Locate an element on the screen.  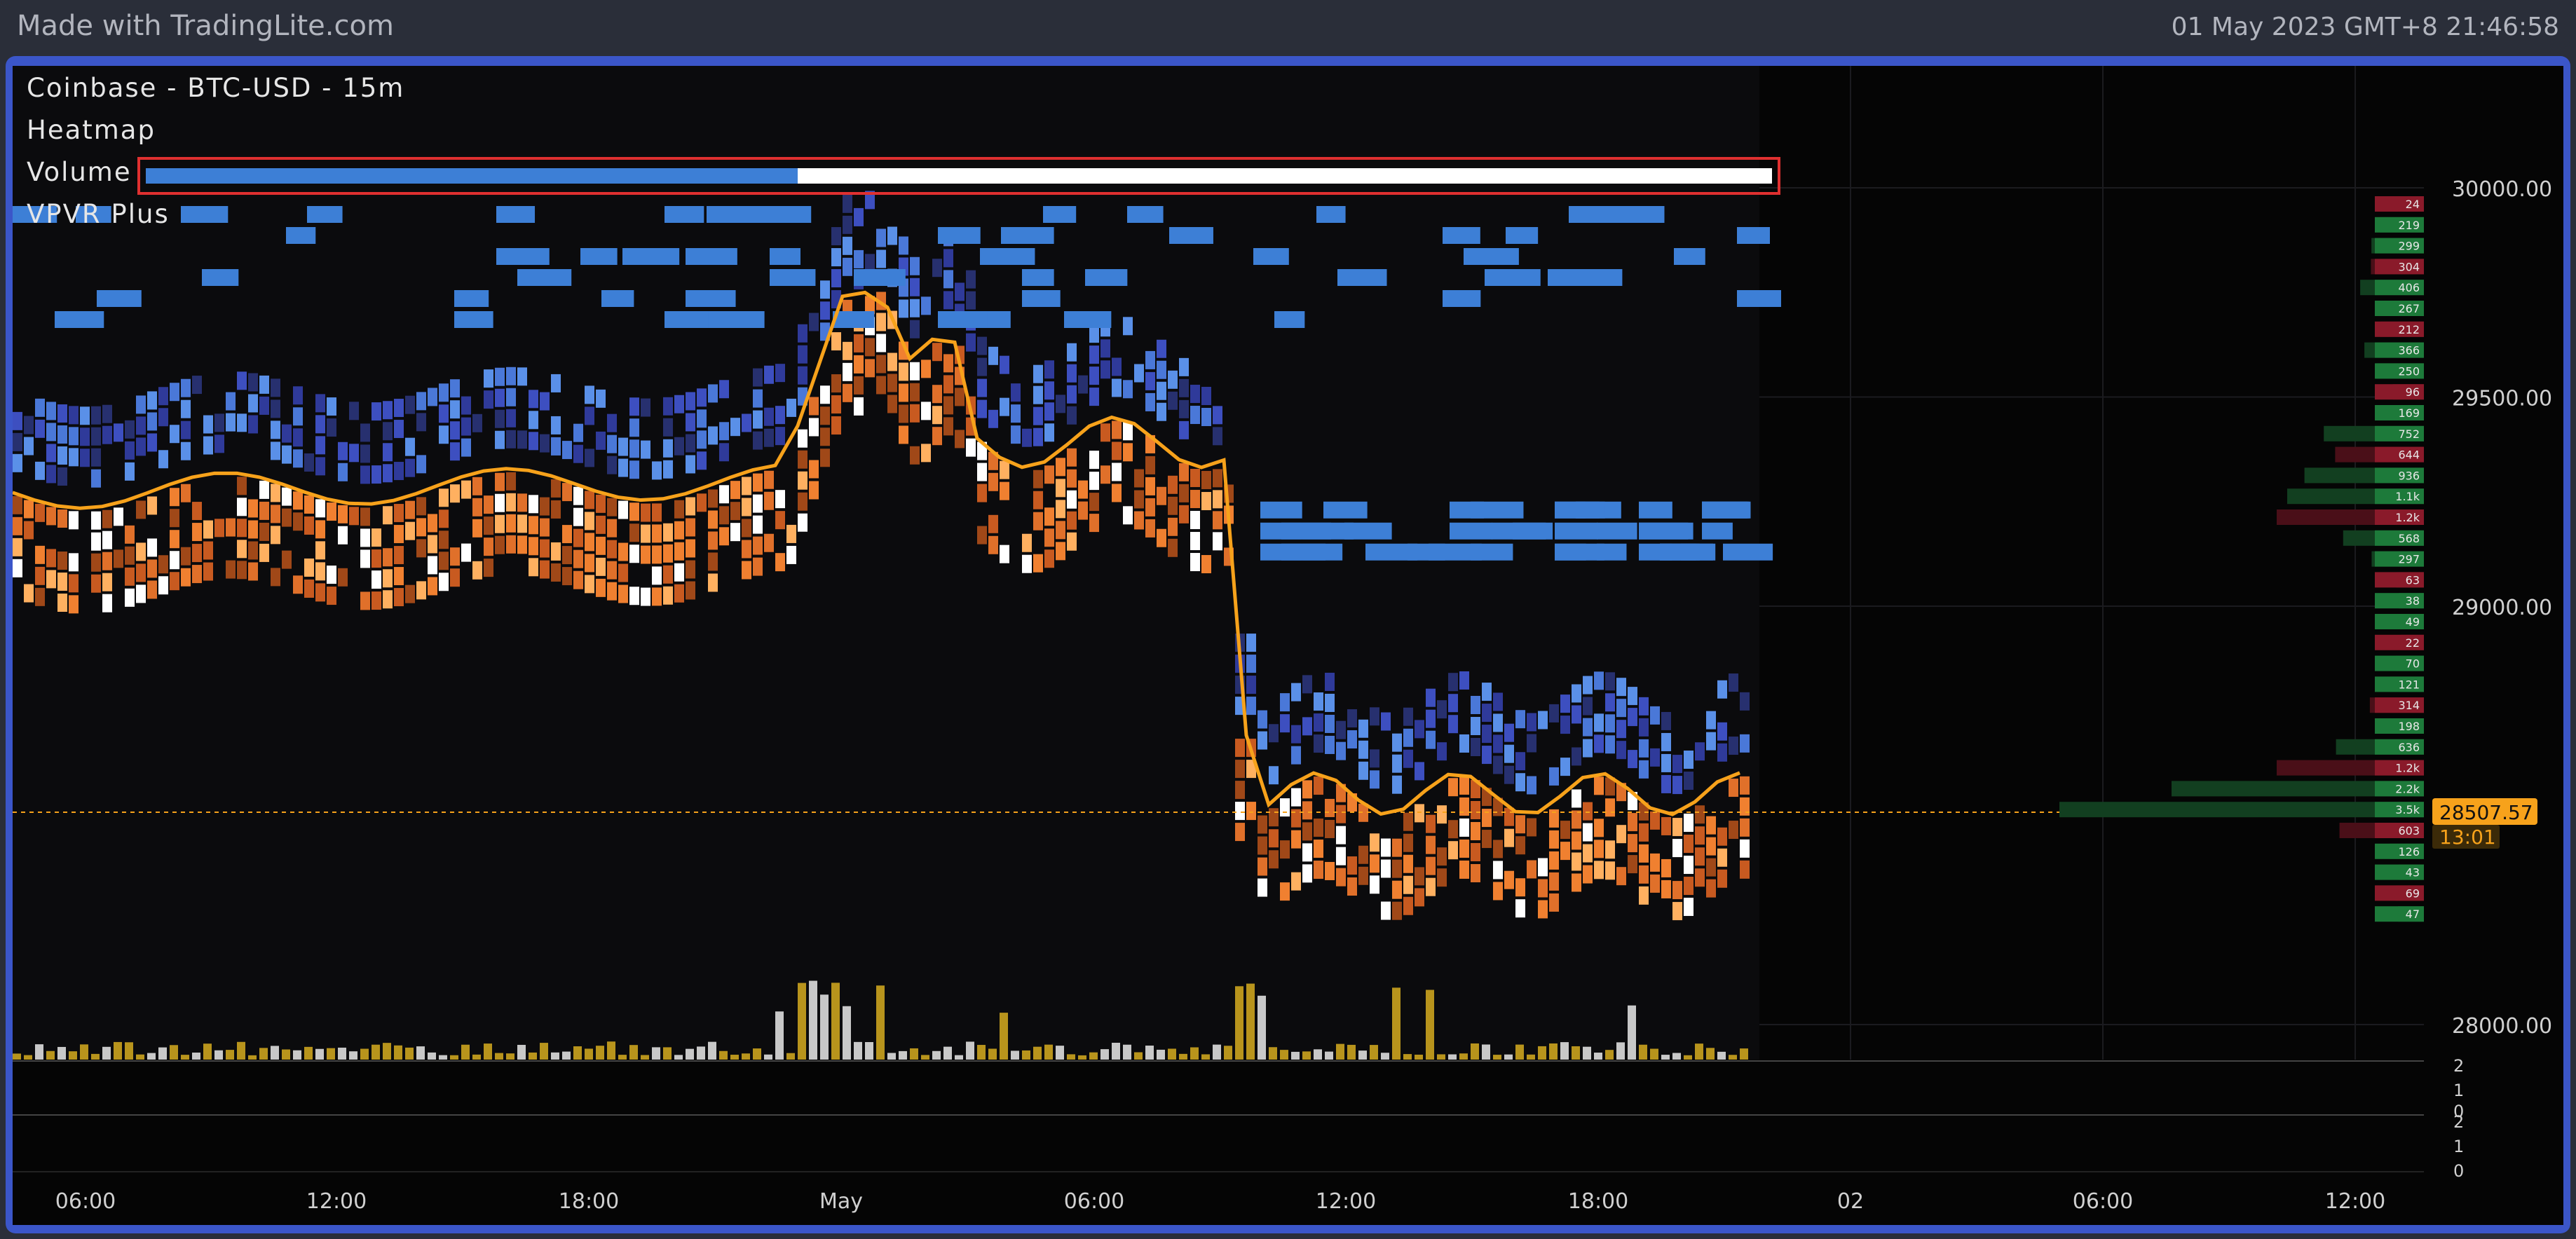
vpvr-label: 49 is located at coordinates (2413, 622).